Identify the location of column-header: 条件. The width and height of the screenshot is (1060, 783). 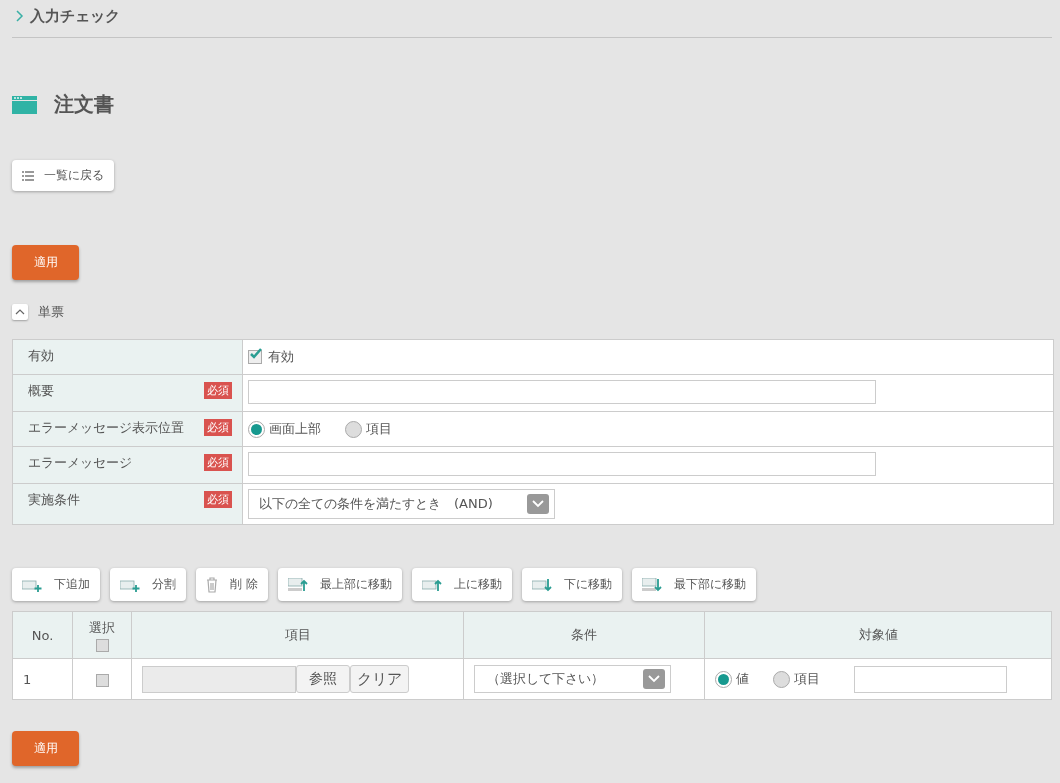
(584, 635).